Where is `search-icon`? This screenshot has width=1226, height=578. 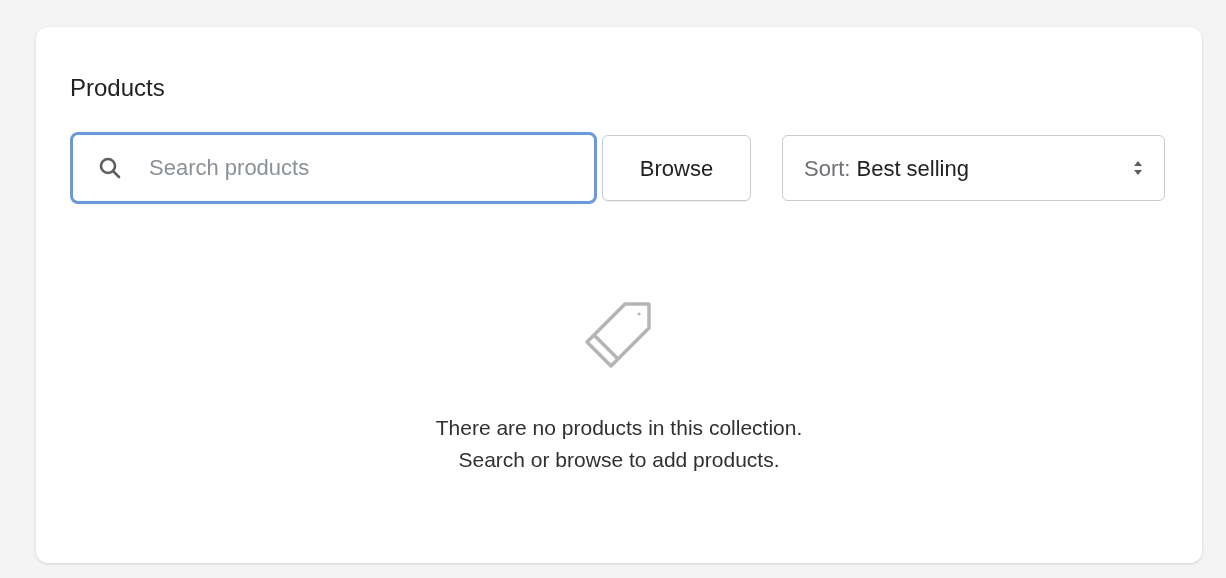 search-icon is located at coordinates (110, 168).